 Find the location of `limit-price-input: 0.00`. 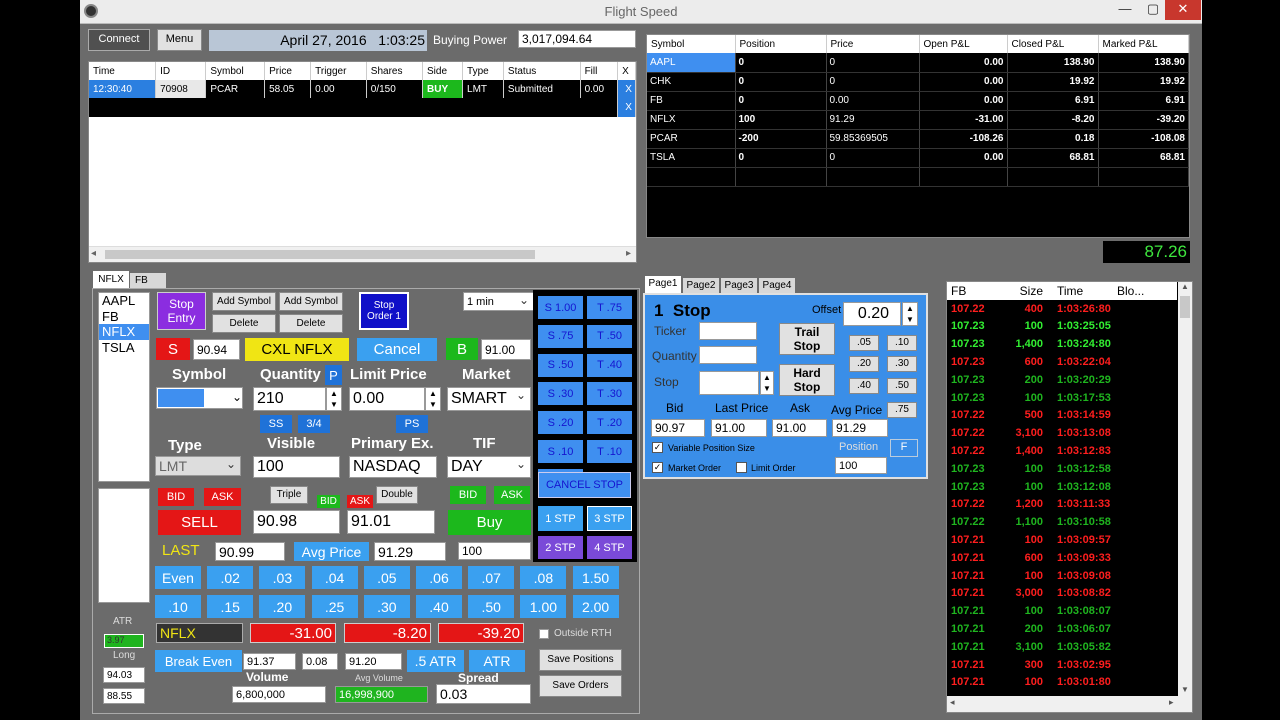

limit-price-input: 0.00 is located at coordinates (387, 399).